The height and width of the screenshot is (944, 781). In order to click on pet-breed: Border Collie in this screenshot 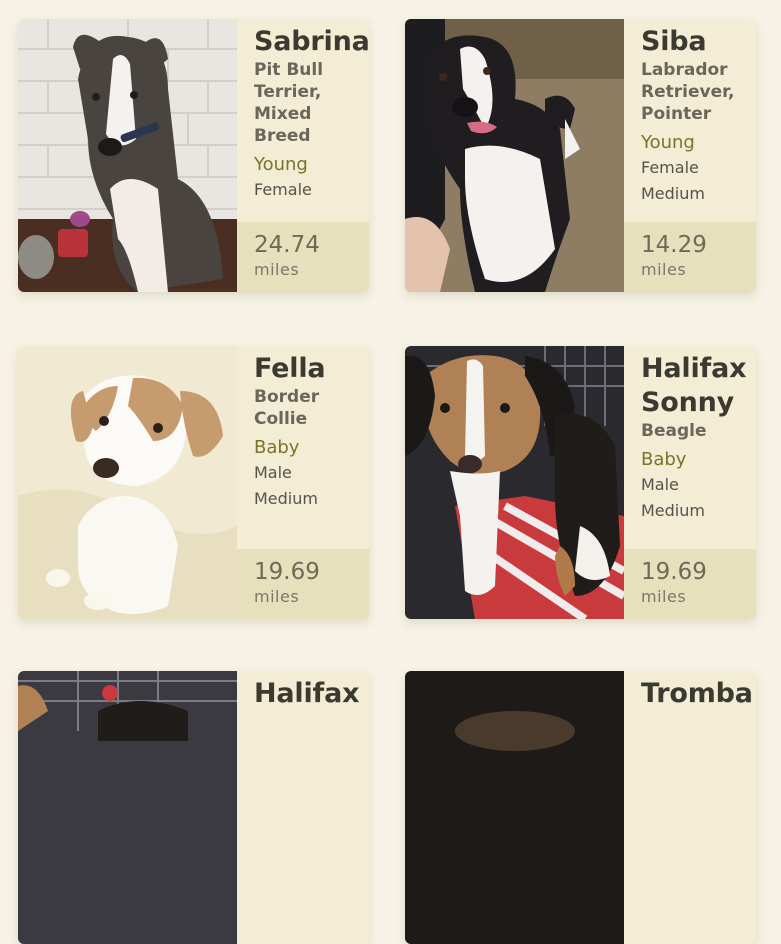, I will do `click(287, 408)`.